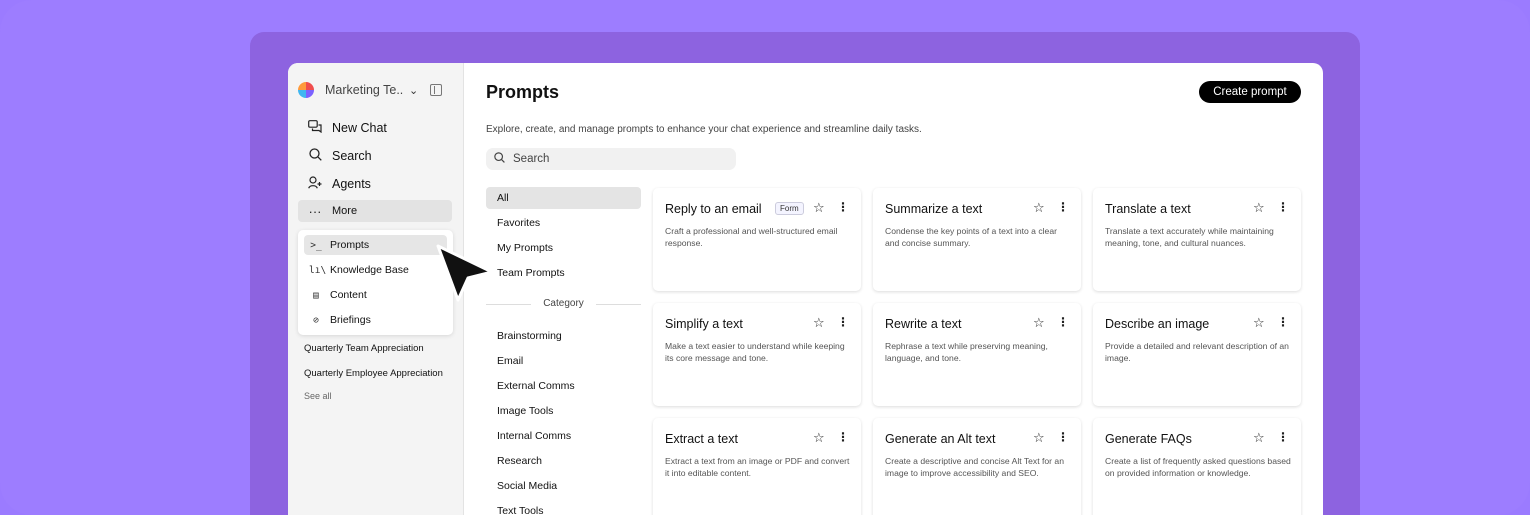 The width and height of the screenshot is (1530, 515). I want to click on submenu-label: Knowledge Base, so click(369, 270).